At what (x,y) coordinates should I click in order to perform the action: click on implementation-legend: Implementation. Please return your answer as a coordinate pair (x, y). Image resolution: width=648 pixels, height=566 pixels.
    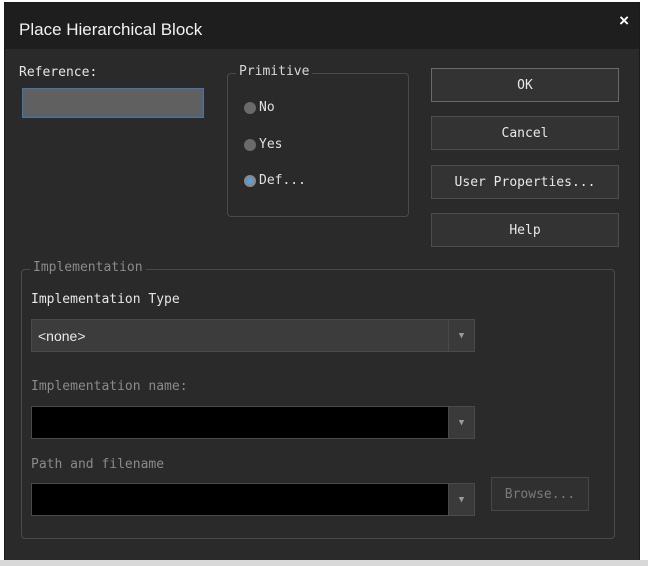
    Looking at the image, I should click on (88, 267).